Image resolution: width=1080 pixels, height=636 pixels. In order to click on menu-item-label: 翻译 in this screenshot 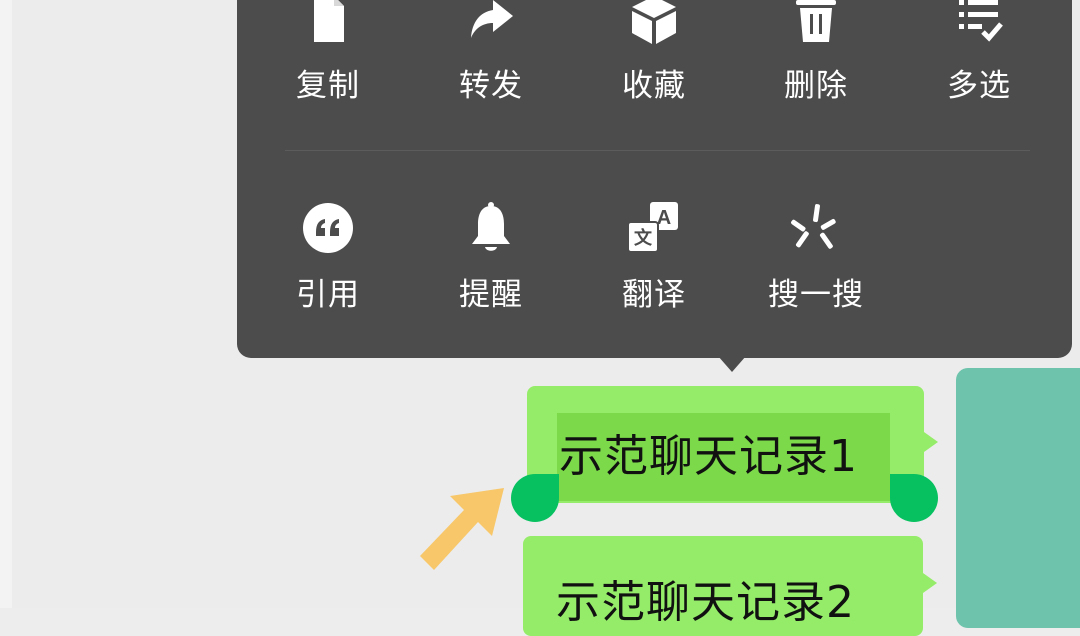, I will do `click(654, 295)`.